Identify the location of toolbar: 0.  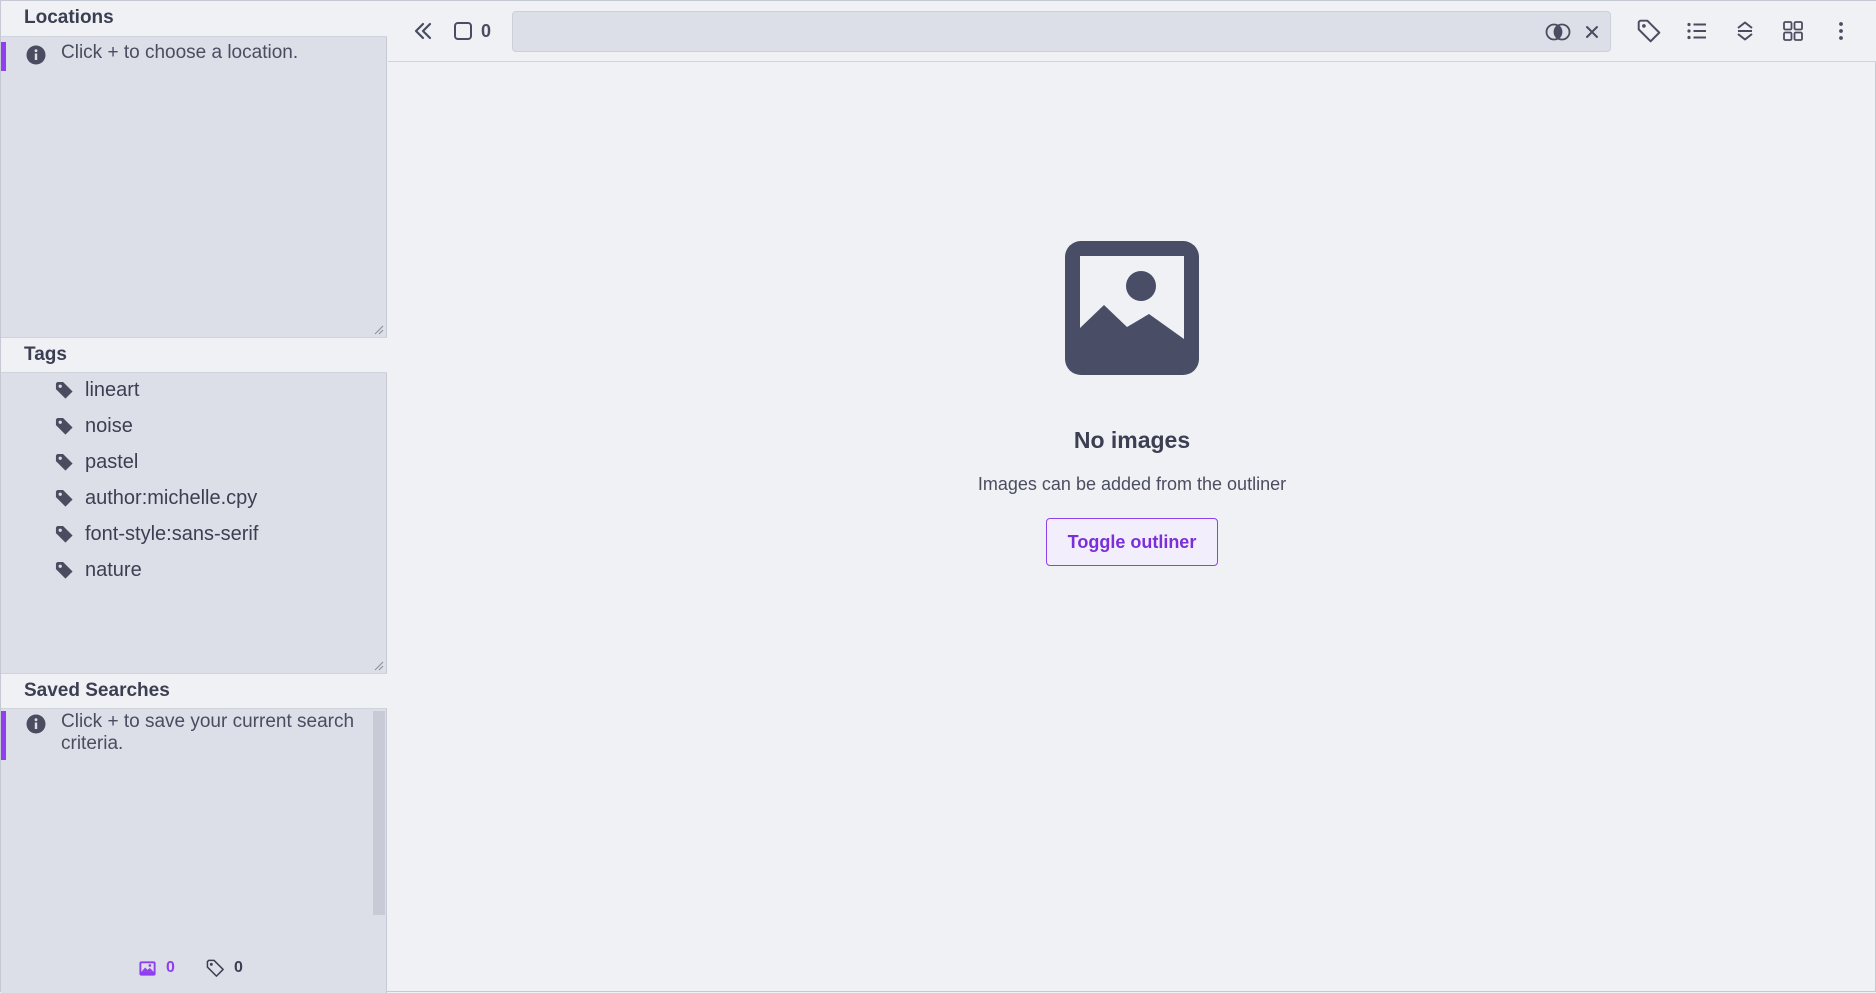
(1132, 31).